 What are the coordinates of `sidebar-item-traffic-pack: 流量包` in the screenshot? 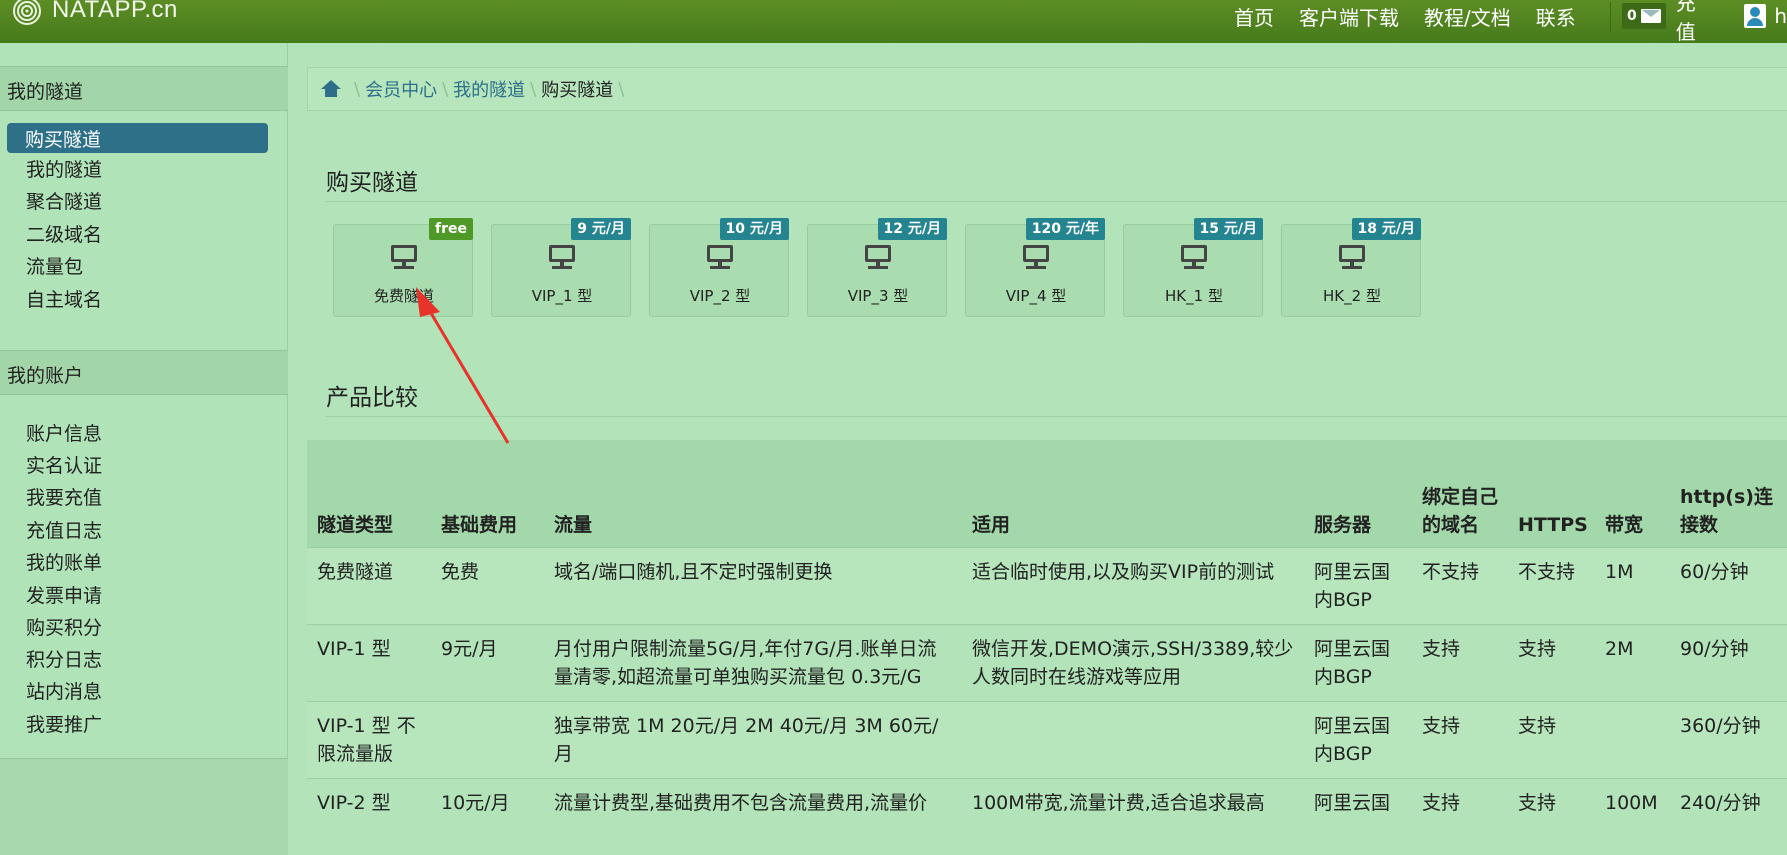 It's located at (54, 265).